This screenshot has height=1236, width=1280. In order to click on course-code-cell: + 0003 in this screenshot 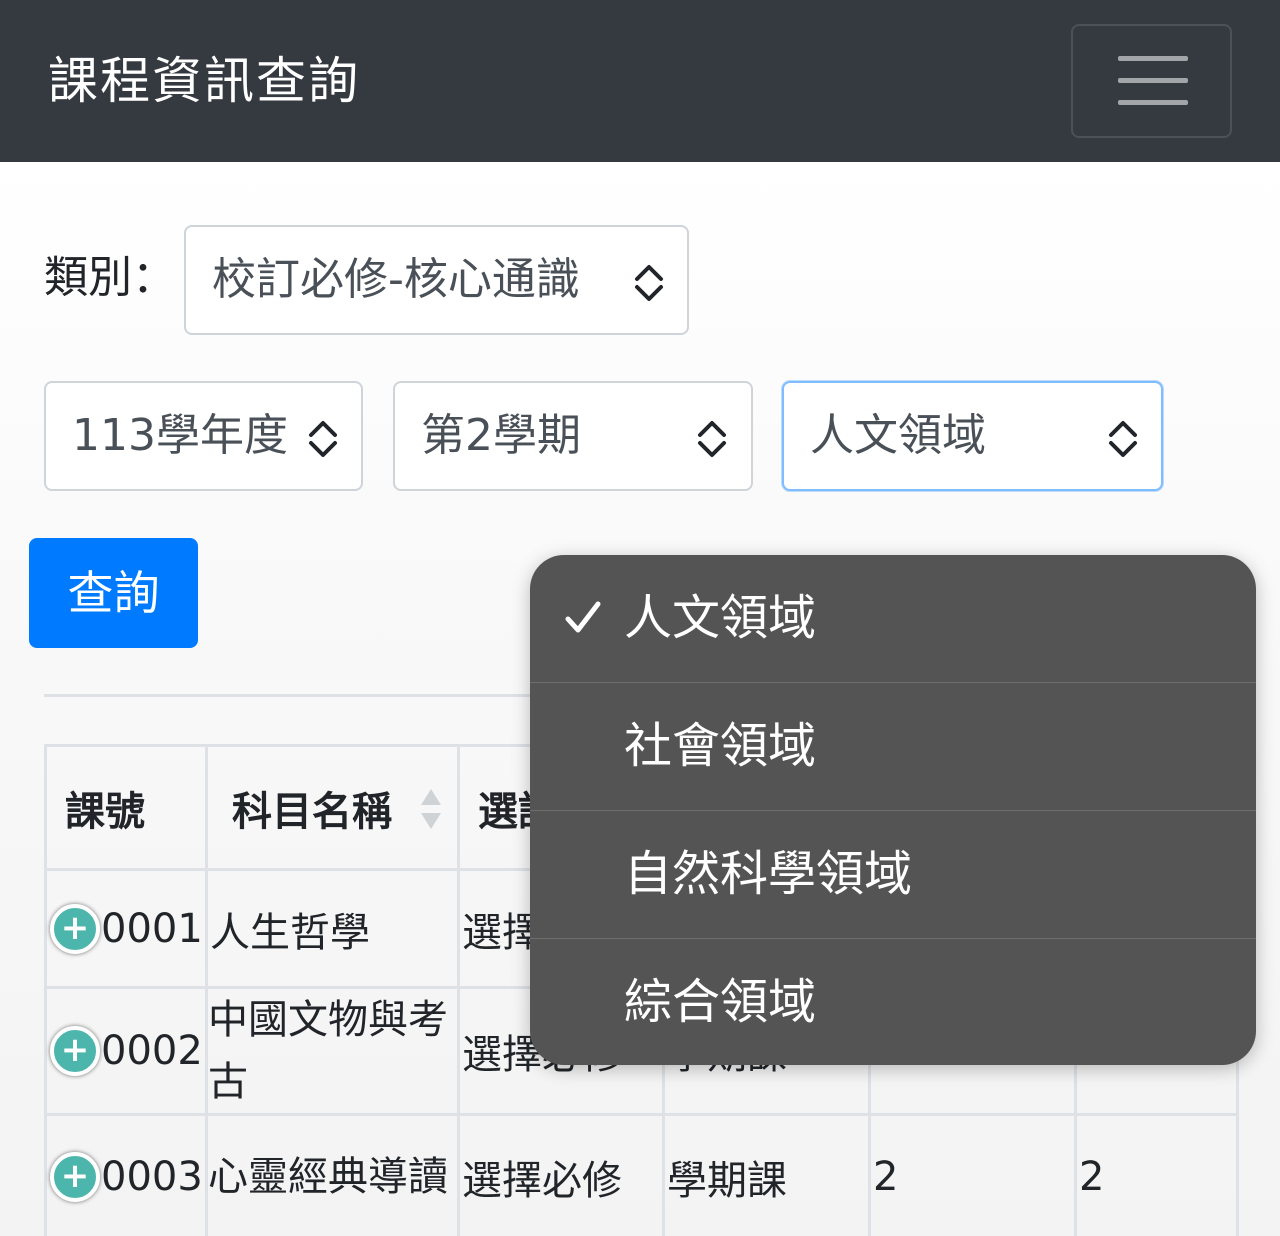, I will do `click(126, 1174)`.